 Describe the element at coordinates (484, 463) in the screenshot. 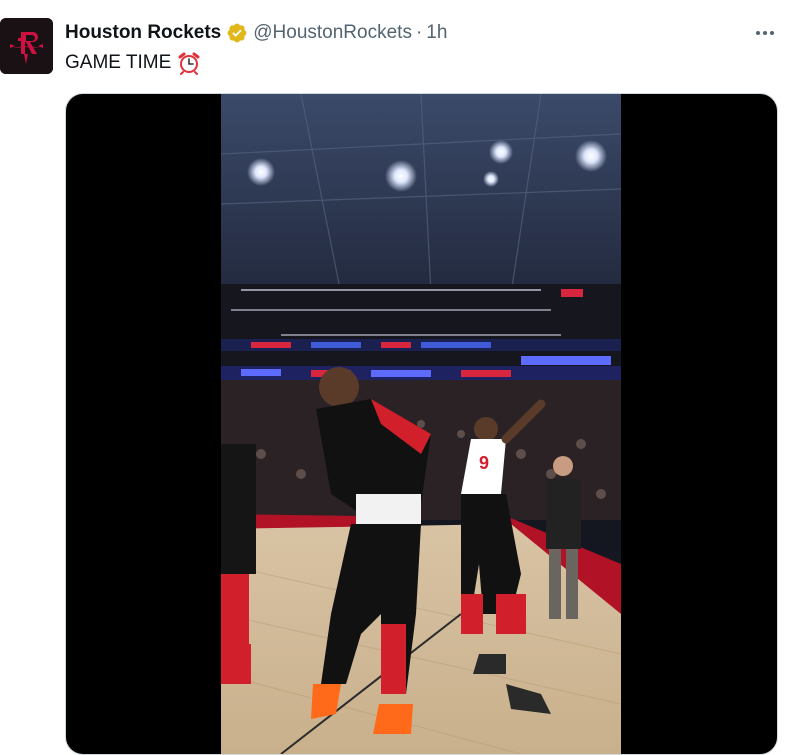

I see `svg-text: 9` at that location.